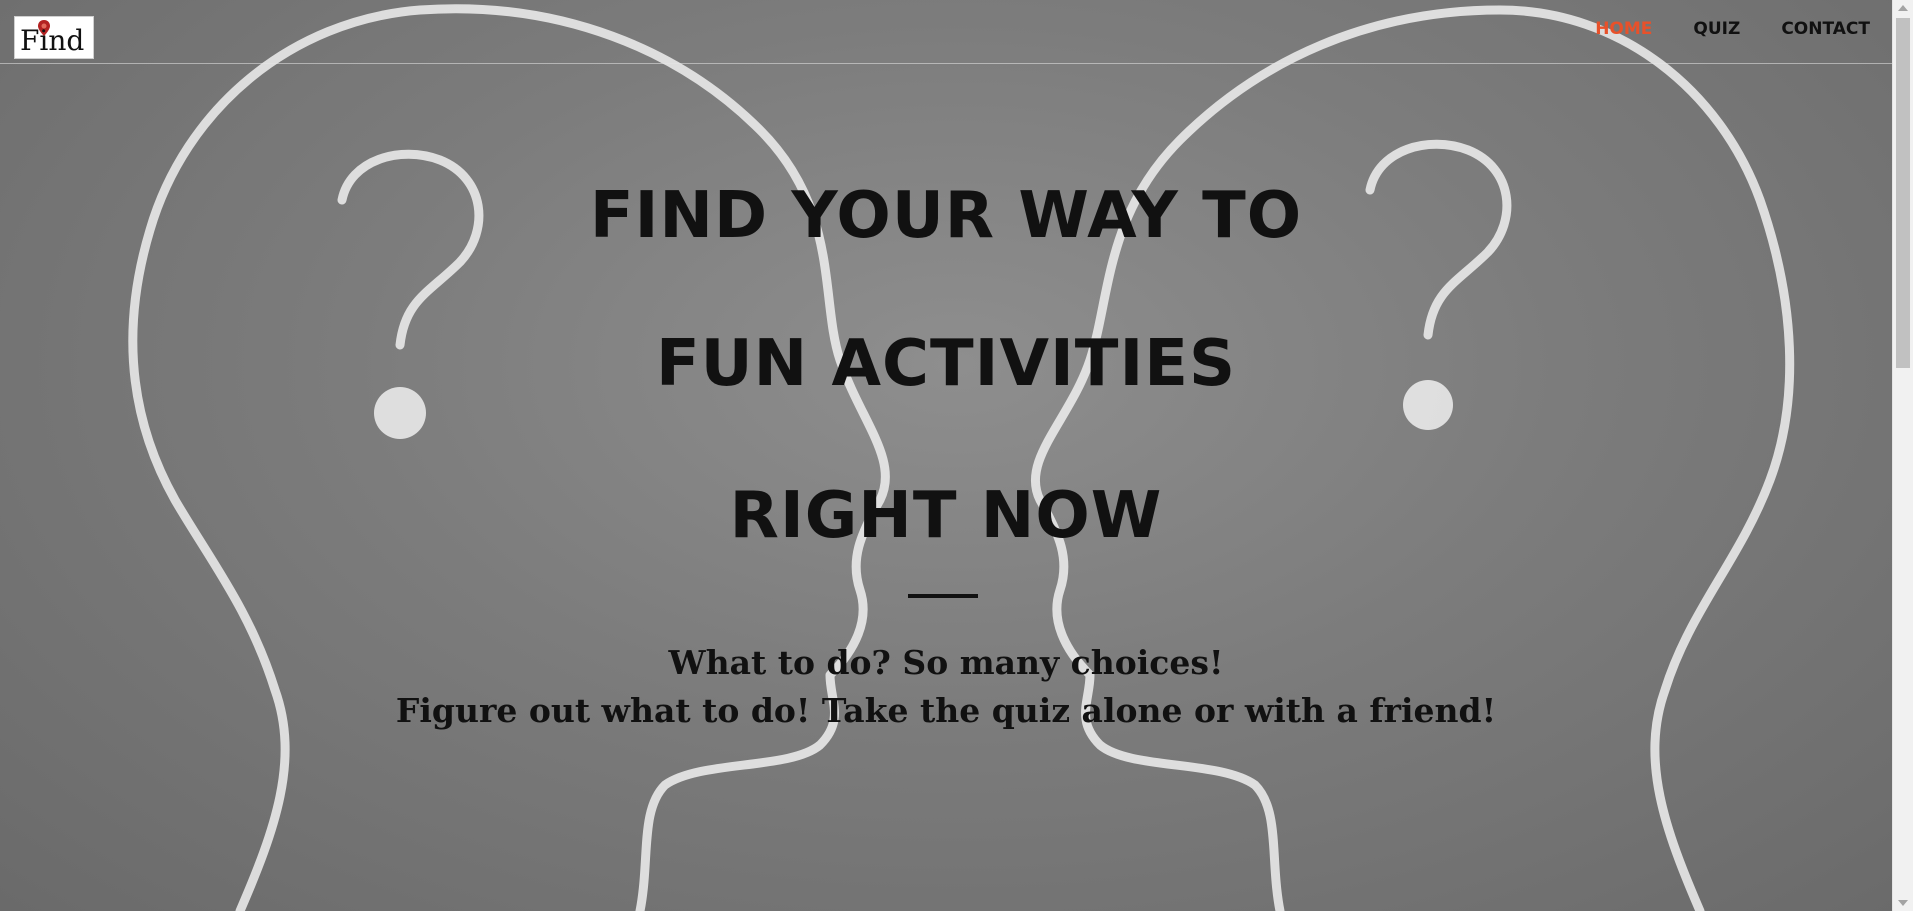  Describe the element at coordinates (1903, 903) in the screenshot. I see `scroll-down-arrow-icon` at that location.